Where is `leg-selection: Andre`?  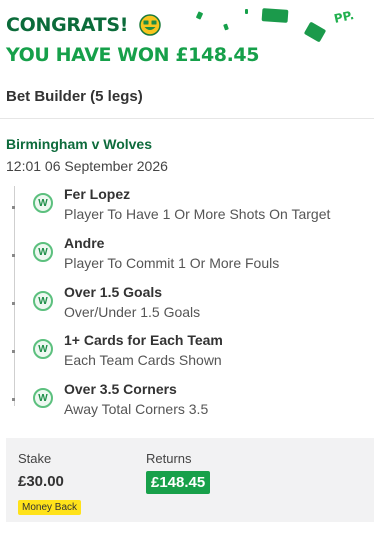 leg-selection: Andre is located at coordinates (84, 243).